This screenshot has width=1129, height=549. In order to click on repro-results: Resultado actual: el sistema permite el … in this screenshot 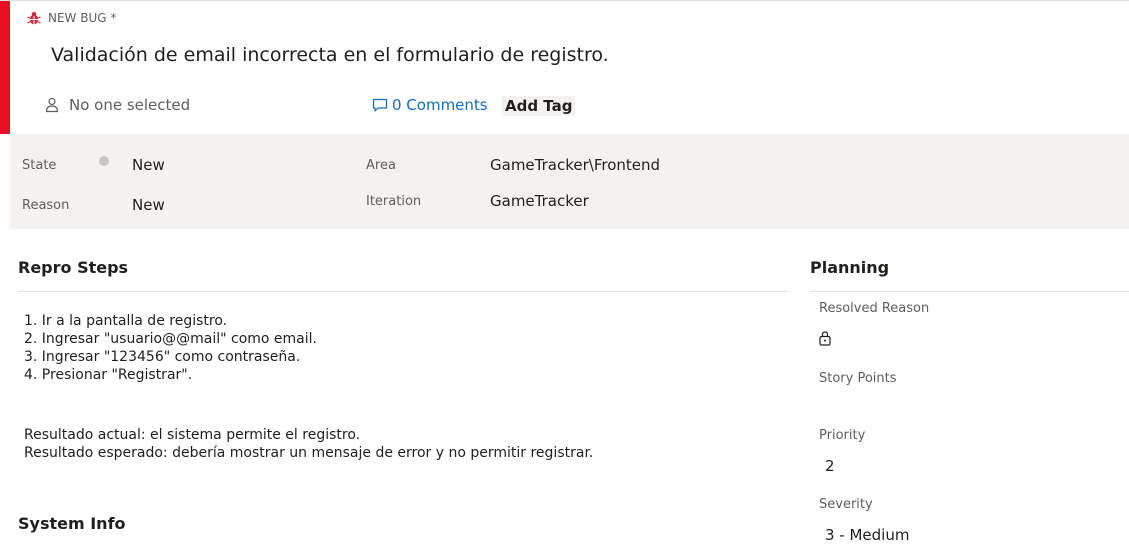, I will do `click(308, 444)`.